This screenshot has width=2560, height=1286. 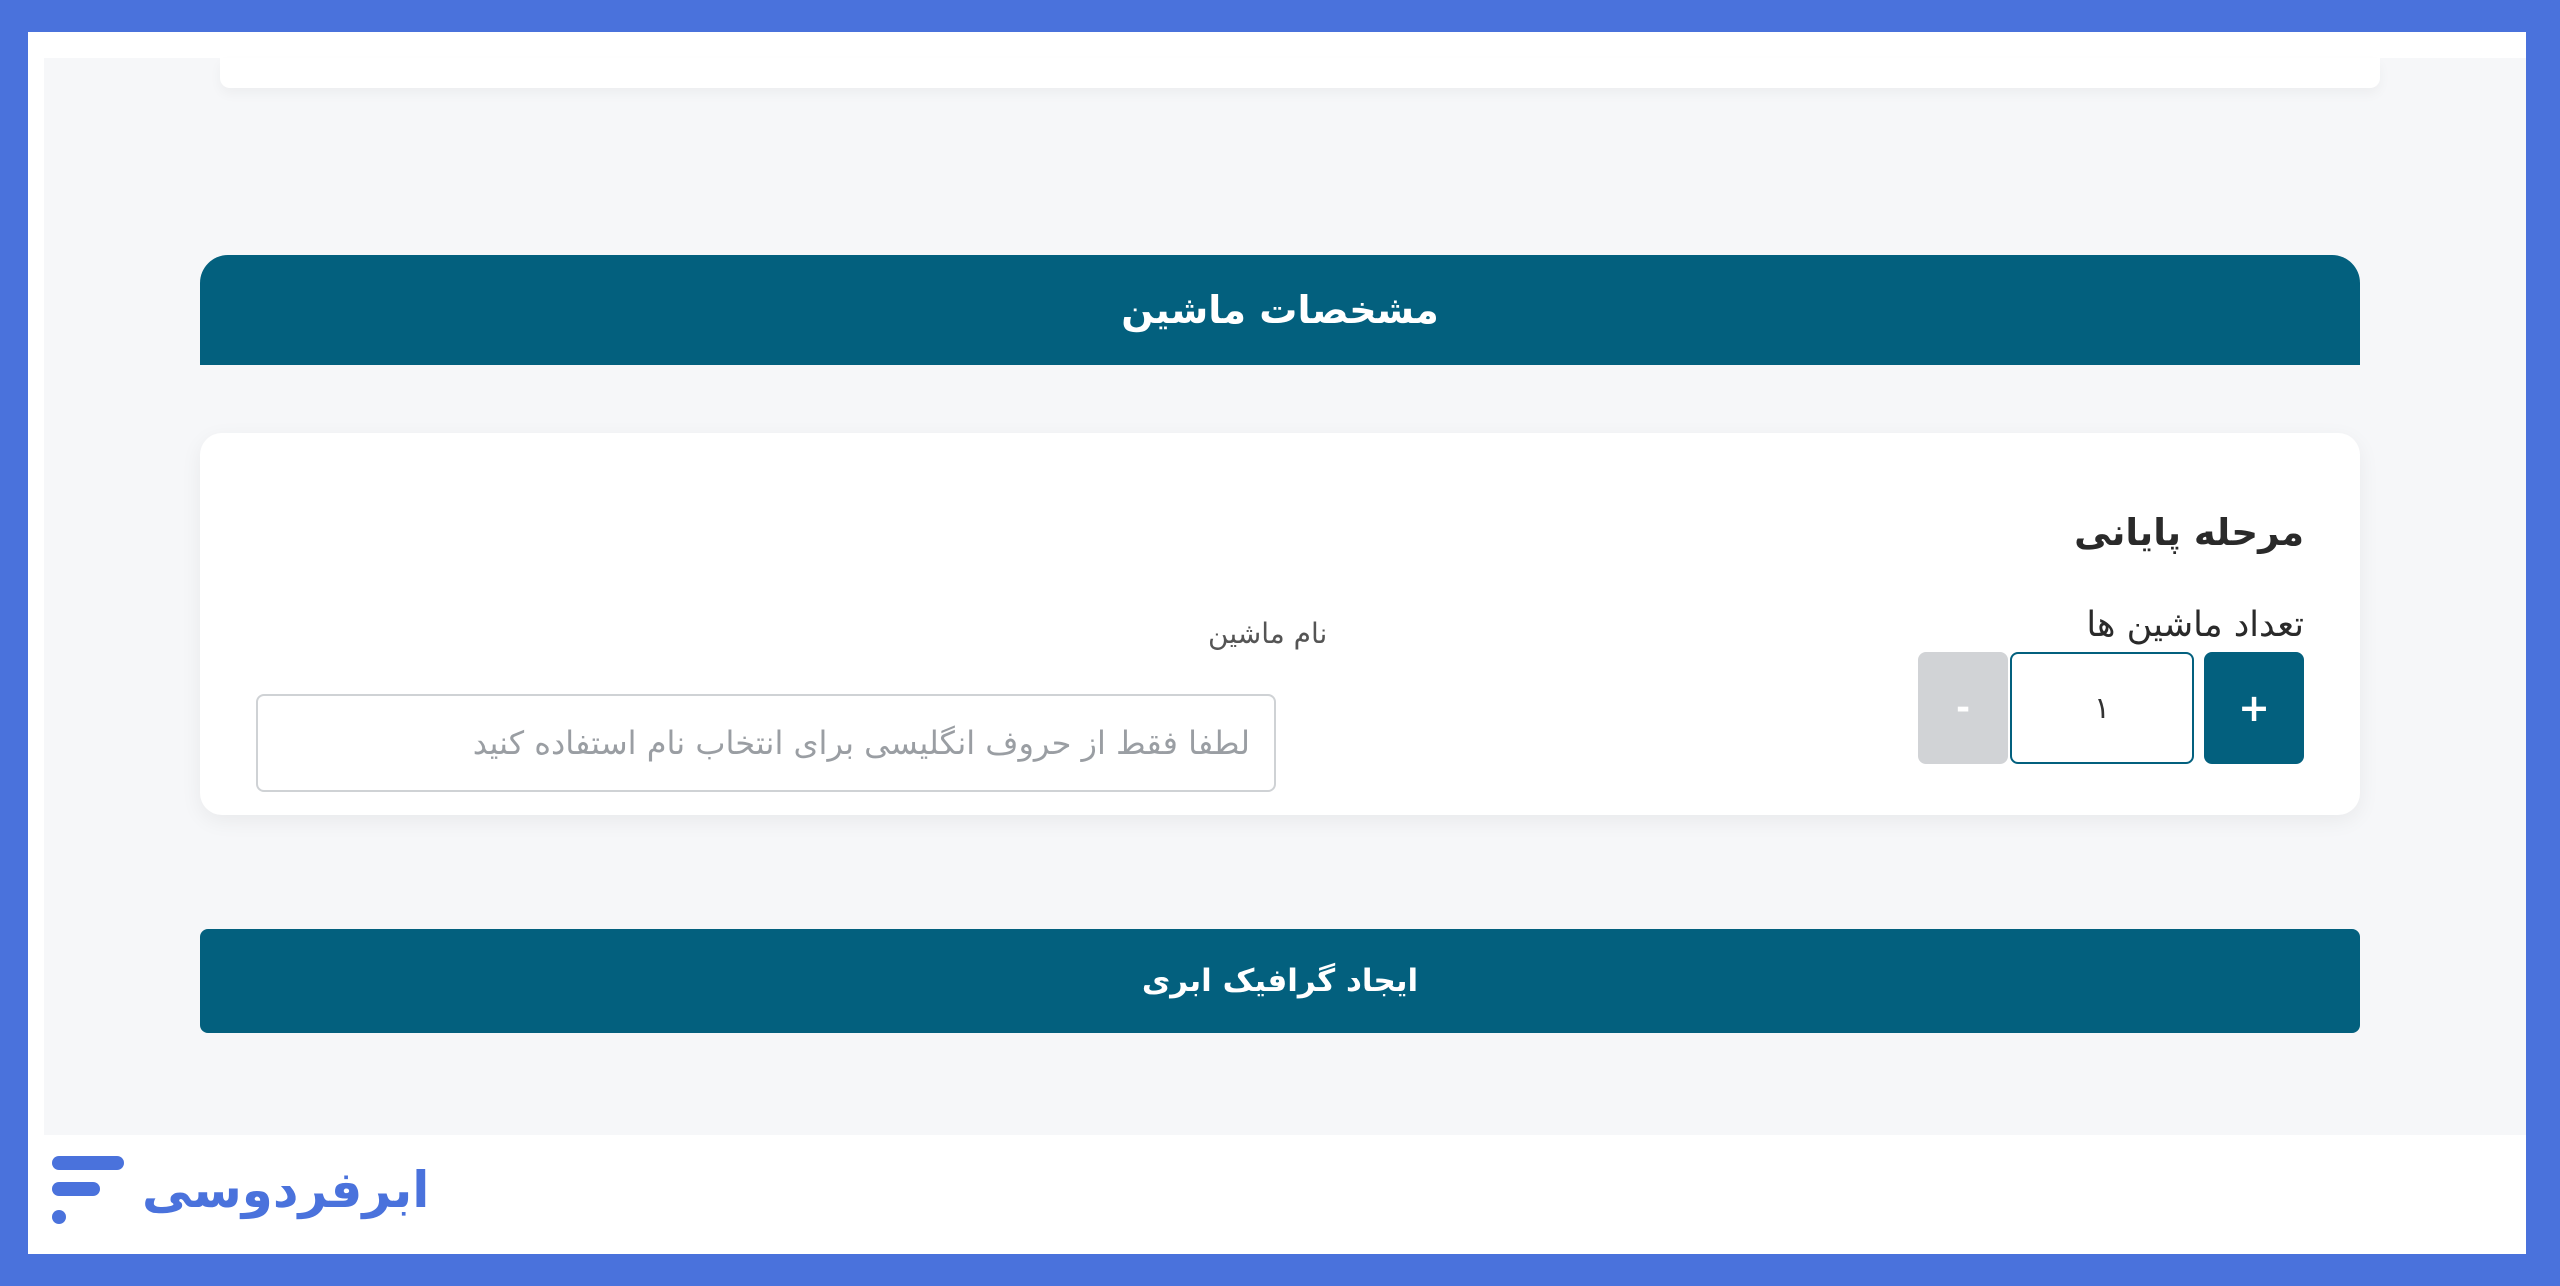 What do you see at coordinates (2195, 625) in the screenshot?
I see `machine-count-label: تعداد ماشین ها` at bounding box center [2195, 625].